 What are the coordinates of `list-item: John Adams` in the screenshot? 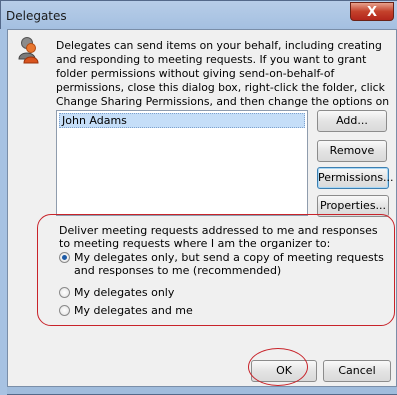 It's located at (182, 120).